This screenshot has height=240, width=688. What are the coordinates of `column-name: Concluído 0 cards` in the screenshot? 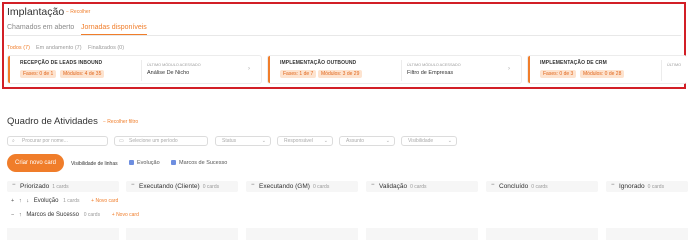 It's located at (523, 186).